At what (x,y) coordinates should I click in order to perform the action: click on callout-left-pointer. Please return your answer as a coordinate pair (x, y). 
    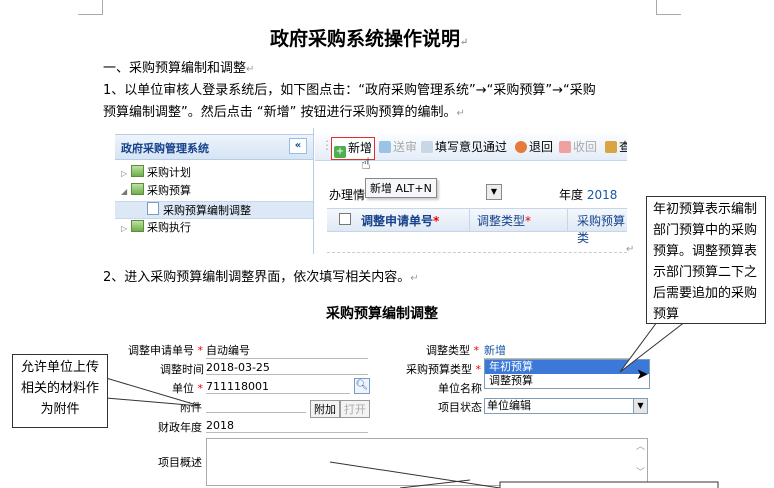
    Looking at the image, I should click on (153, 392).